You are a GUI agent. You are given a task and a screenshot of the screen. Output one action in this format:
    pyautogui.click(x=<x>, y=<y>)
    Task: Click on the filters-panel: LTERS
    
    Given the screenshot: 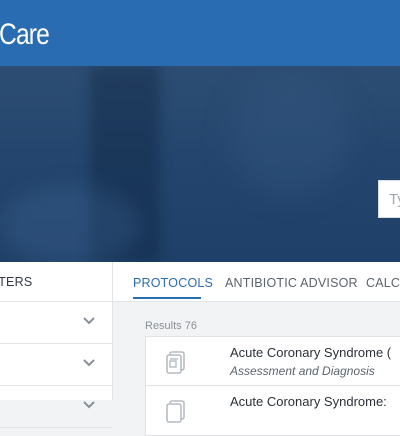 What is the action you would take?
    pyautogui.click(x=56, y=345)
    